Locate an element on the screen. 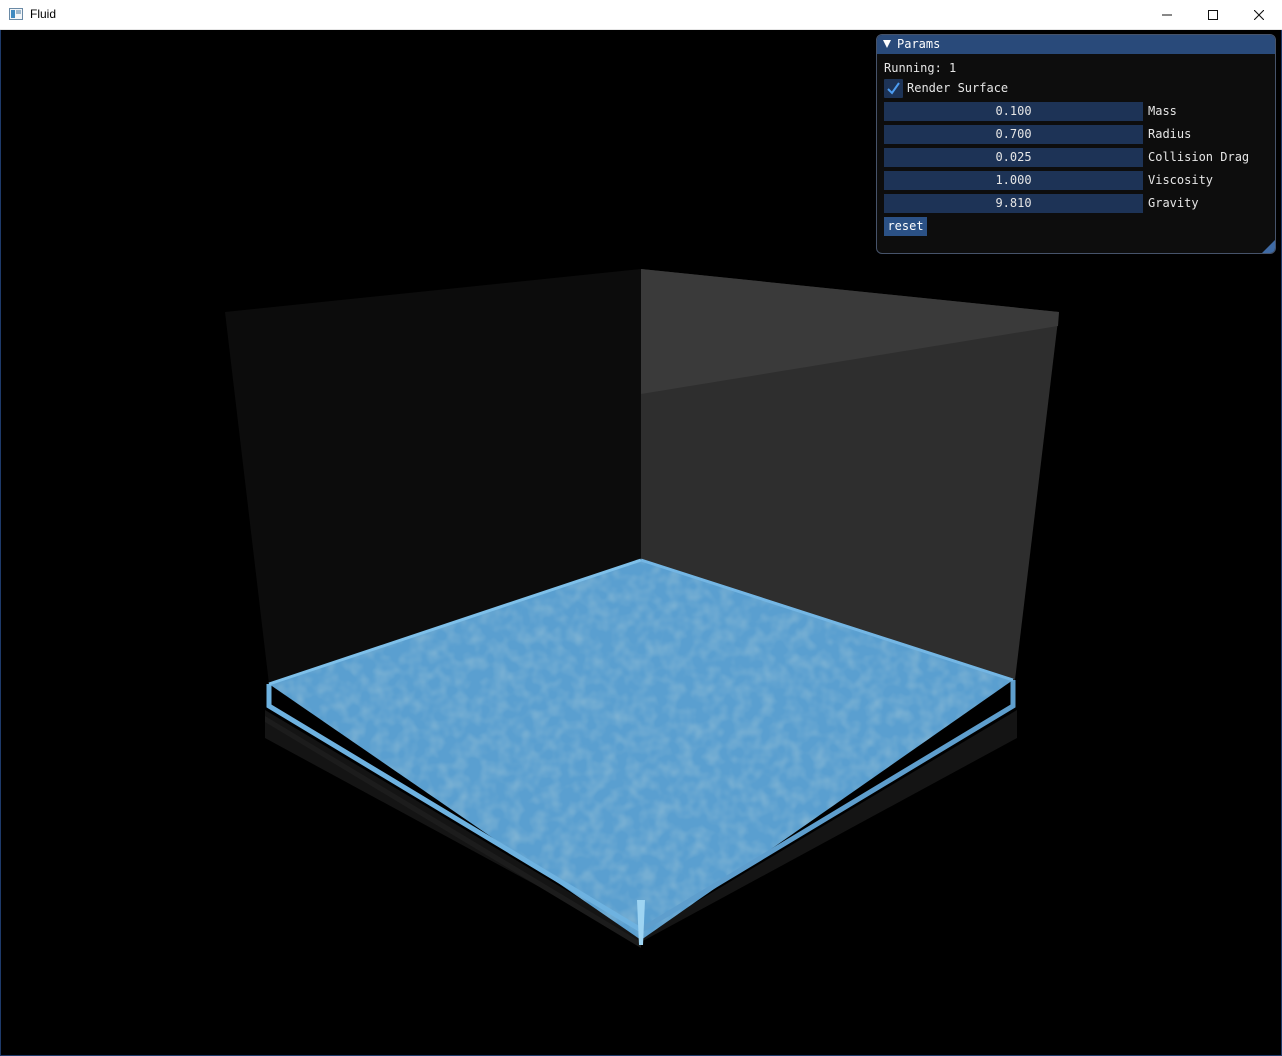 The height and width of the screenshot is (1056, 1282). minimize-icon is located at coordinates (1167, 15).